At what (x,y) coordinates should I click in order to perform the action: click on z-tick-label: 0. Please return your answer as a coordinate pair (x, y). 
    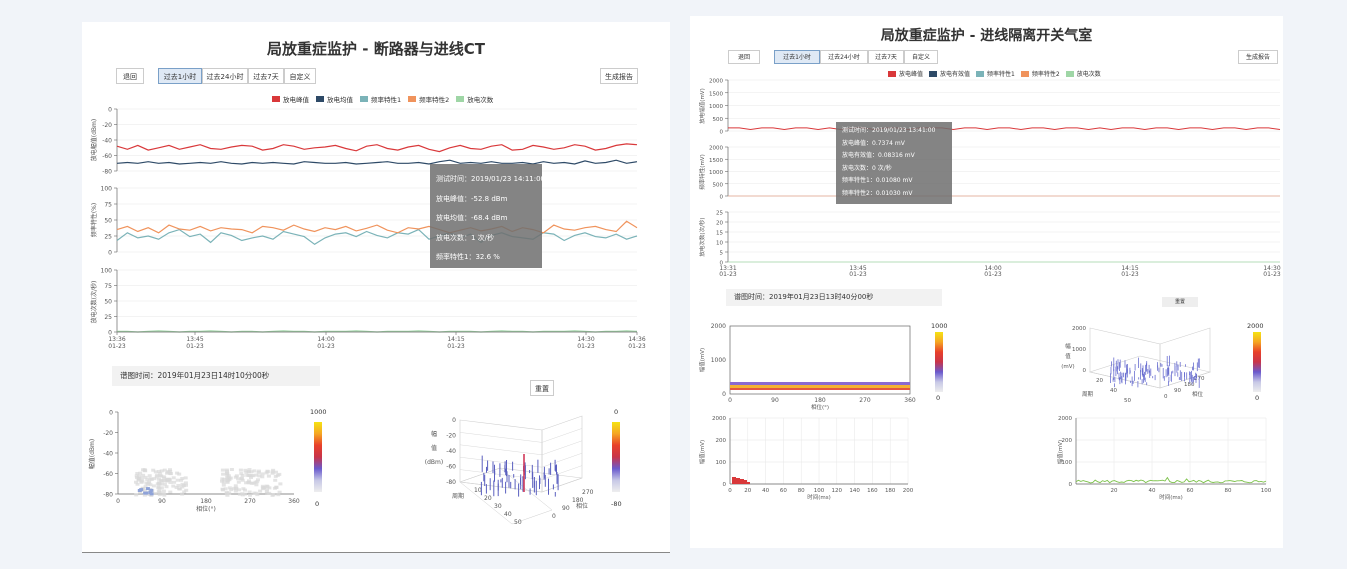
    Looking at the image, I should click on (454, 420).